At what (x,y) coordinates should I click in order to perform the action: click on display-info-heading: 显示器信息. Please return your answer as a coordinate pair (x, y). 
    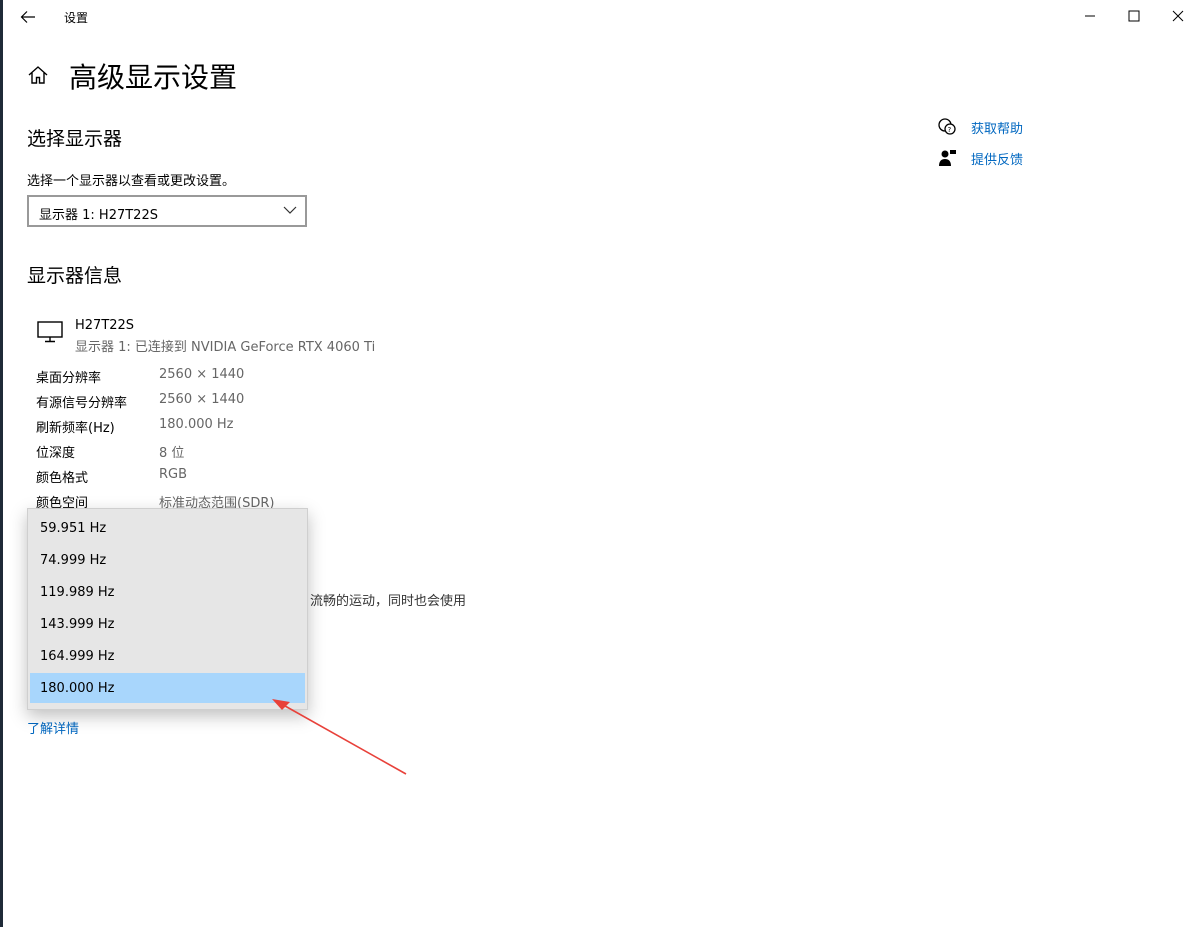
    Looking at the image, I should click on (75, 276).